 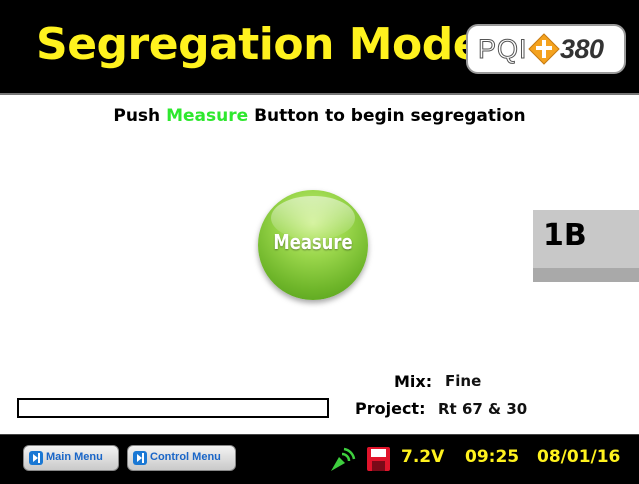 What do you see at coordinates (74, 457) in the screenshot?
I see `main-menu-label: Main Menu` at bounding box center [74, 457].